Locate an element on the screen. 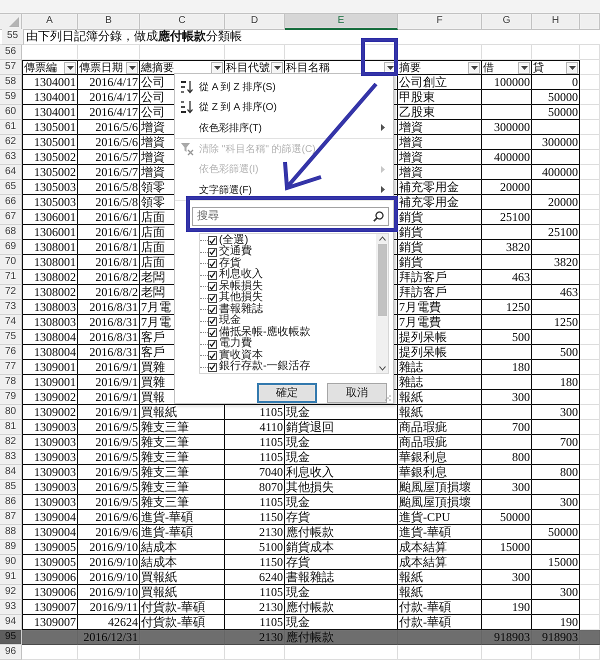 The height and width of the screenshot is (663, 600). row-number: 88 is located at coordinates (11, 532).